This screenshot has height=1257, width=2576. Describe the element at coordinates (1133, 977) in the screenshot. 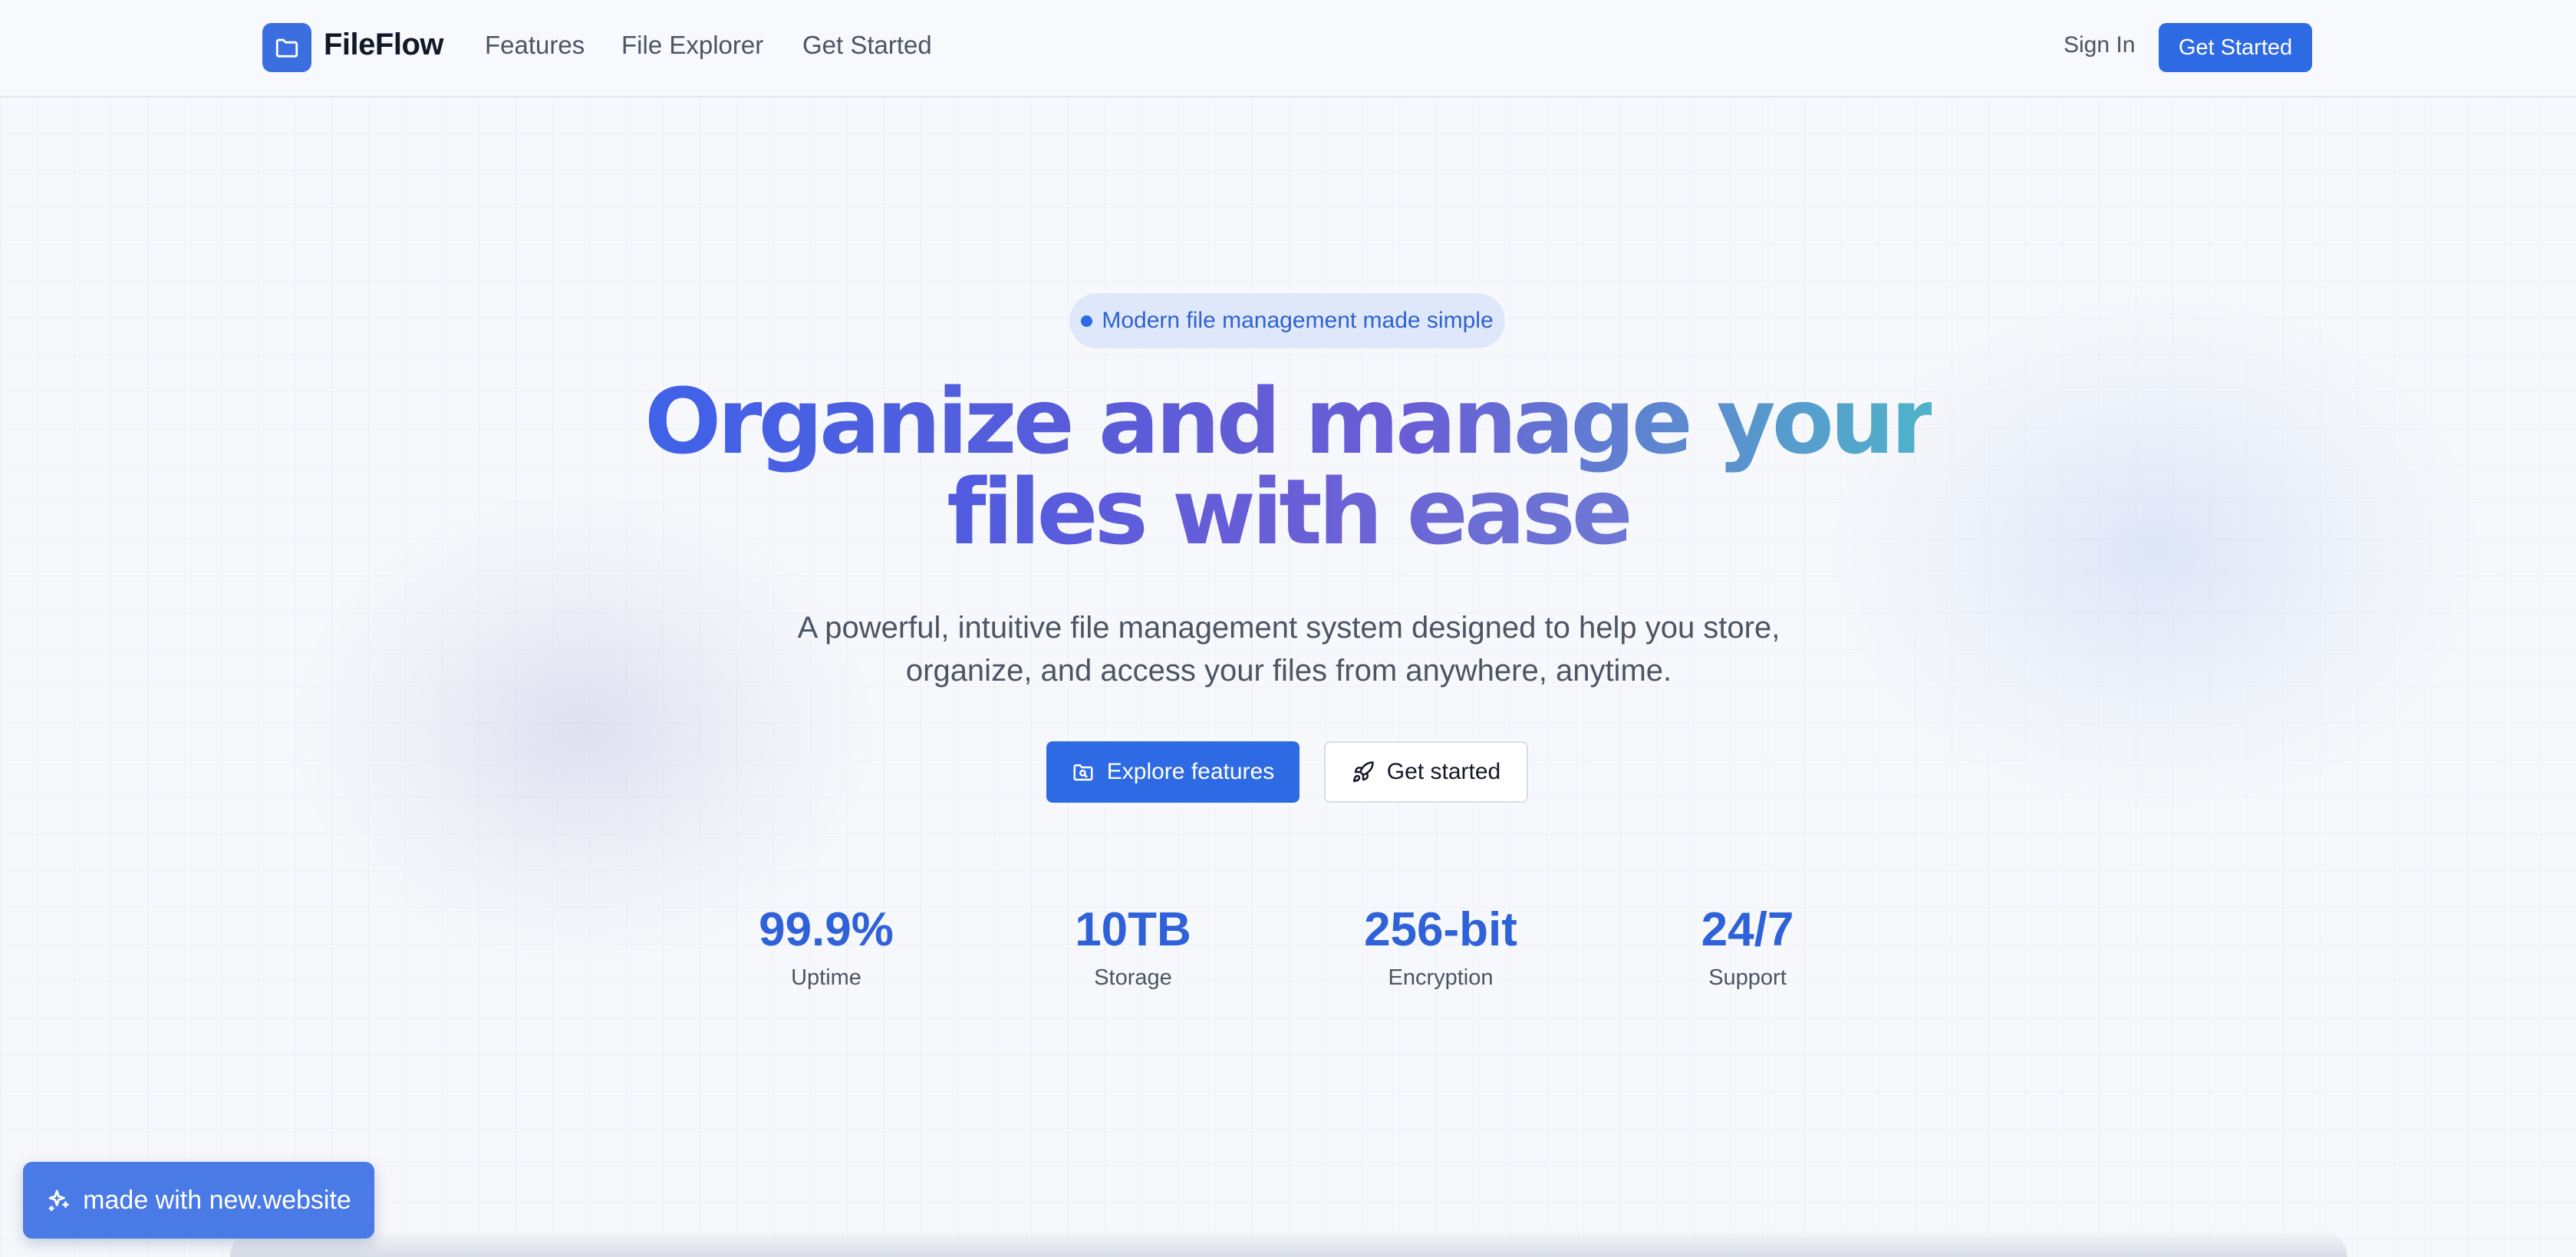

I see `stat-label: Storage` at that location.